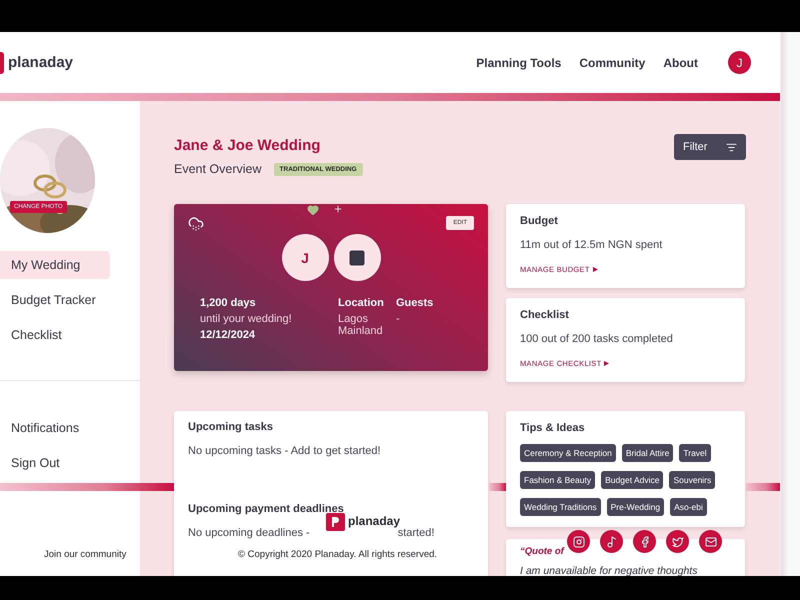 The height and width of the screenshot is (600, 800). I want to click on tip-chip: Souvenirs, so click(692, 480).